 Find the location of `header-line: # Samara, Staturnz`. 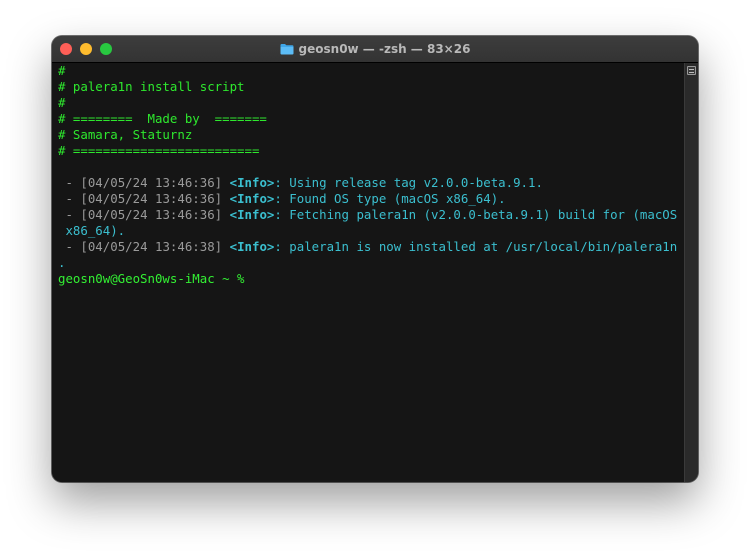

header-line: # Samara, Staturnz is located at coordinates (125, 134).